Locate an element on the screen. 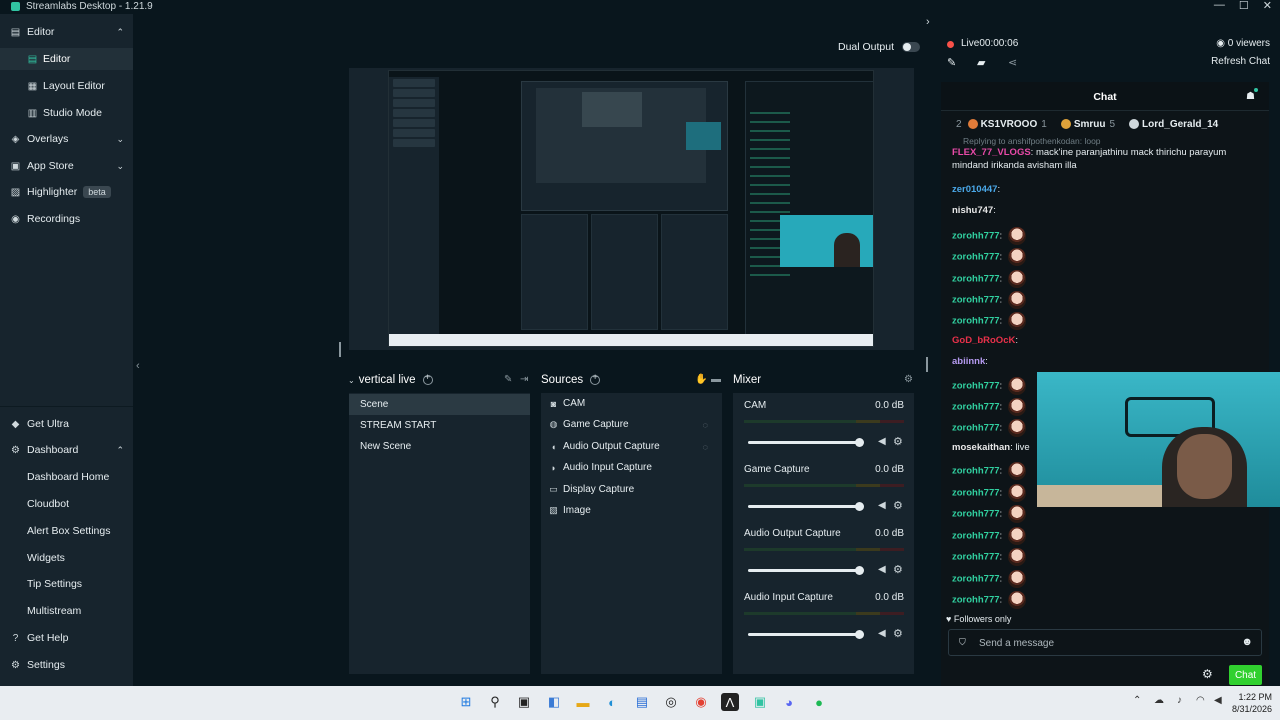 The image size is (1280, 720). source-item-audio-input: ◗ Audio Input Capture is located at coordinates (633, 467).